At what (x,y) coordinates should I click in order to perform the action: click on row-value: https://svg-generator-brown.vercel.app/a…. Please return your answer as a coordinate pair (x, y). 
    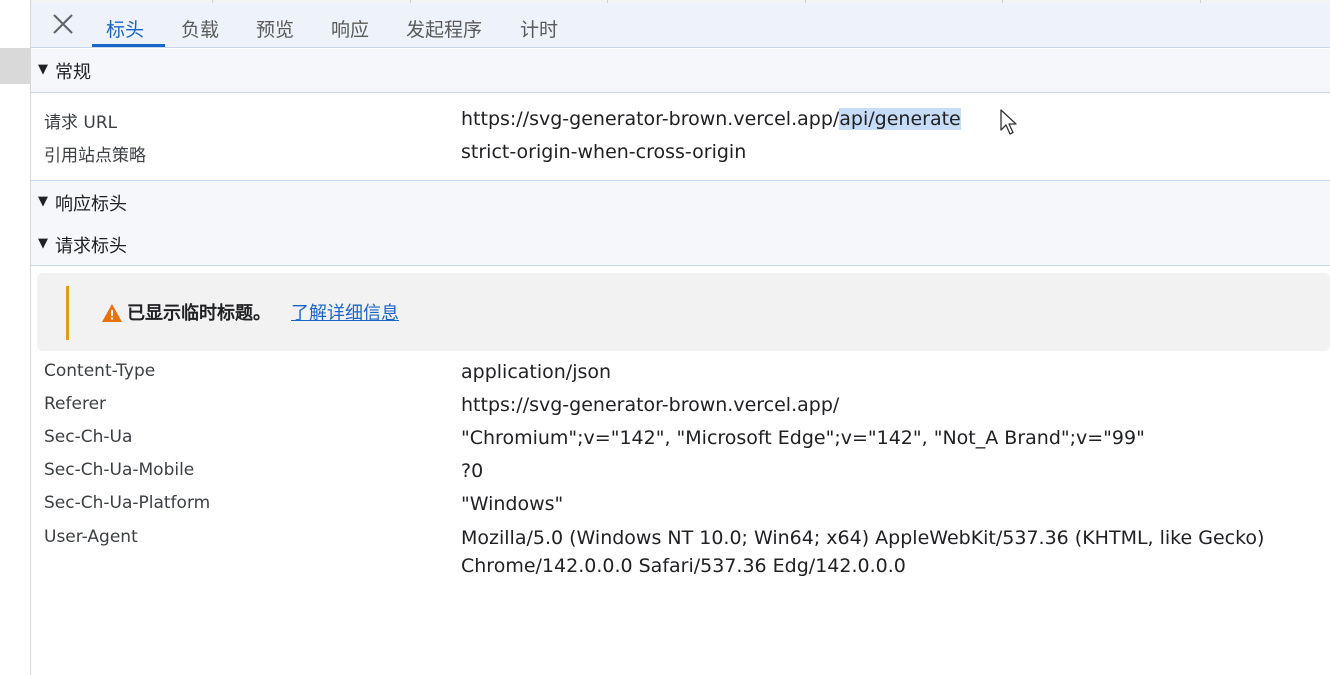
    Looking at the image, I should click on (711, 119).